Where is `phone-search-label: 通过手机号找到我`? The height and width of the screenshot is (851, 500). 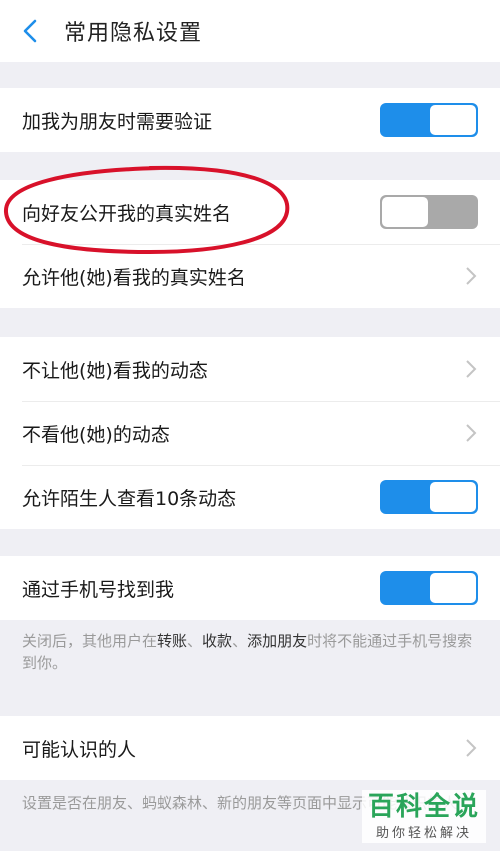
phone-search-label: 通过手机号找到我 is located at coordinates (98, 589).